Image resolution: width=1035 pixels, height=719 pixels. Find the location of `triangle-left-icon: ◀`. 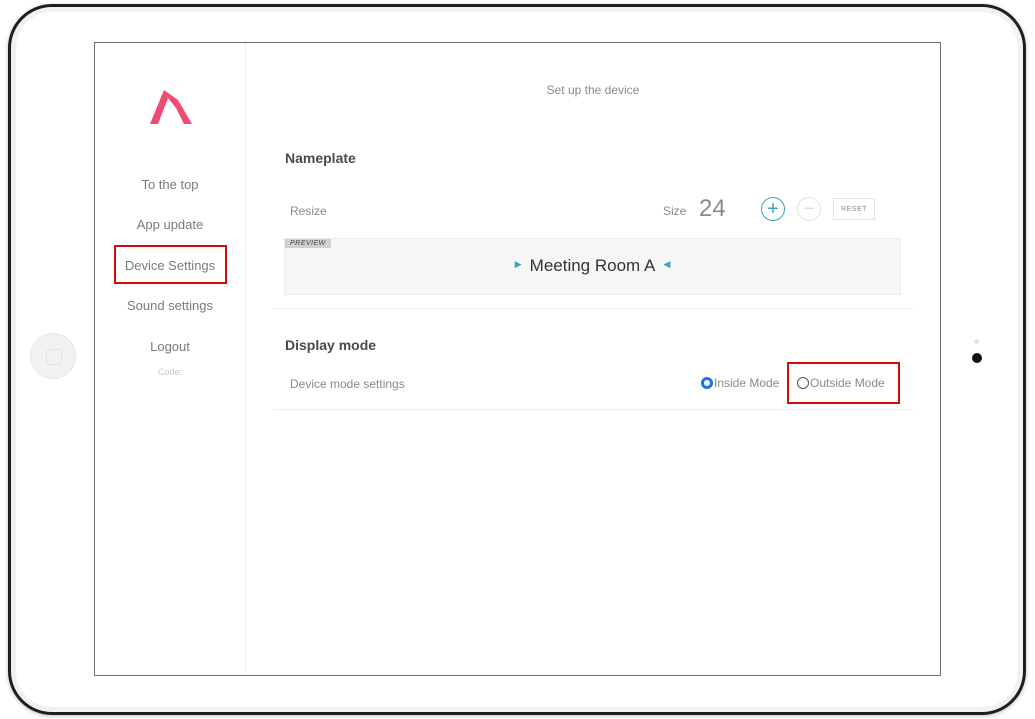

triangle-left-icon: ◀ is located at coordinates (667, 264).